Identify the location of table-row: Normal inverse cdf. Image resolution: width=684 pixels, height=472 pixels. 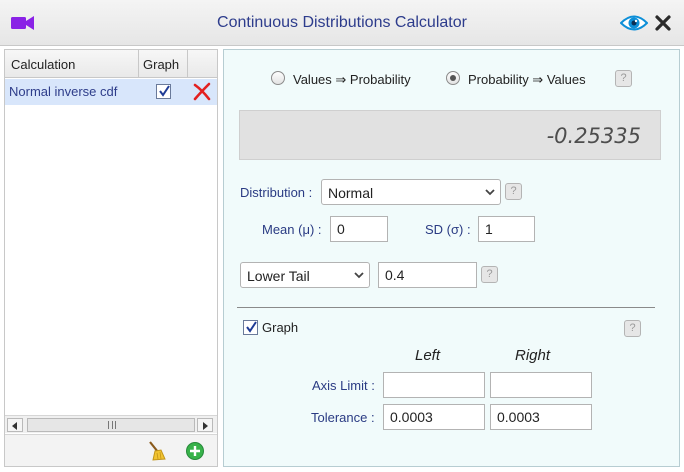
(111, 92).